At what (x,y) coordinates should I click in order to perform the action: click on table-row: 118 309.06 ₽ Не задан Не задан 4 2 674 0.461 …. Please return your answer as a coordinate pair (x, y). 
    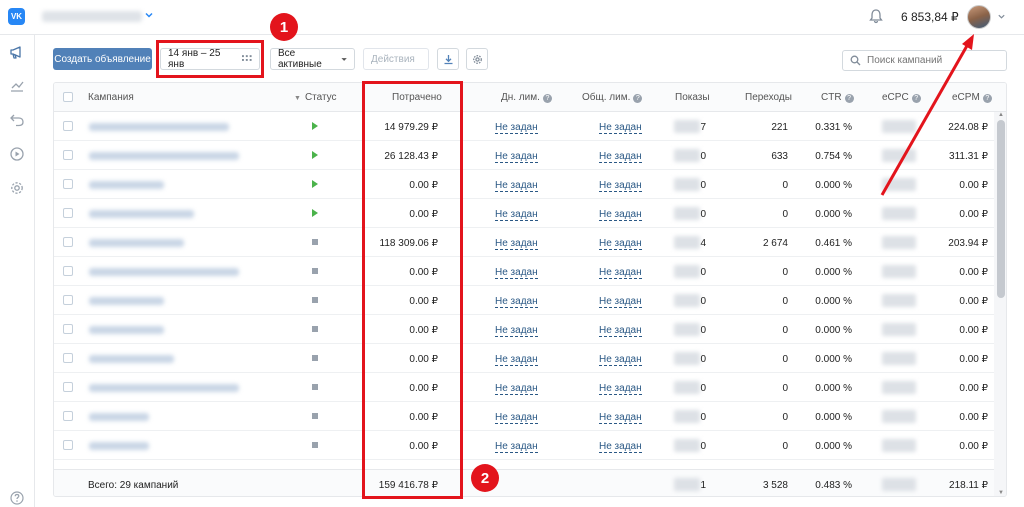
    Looking at the image, I should click on (524, 242).